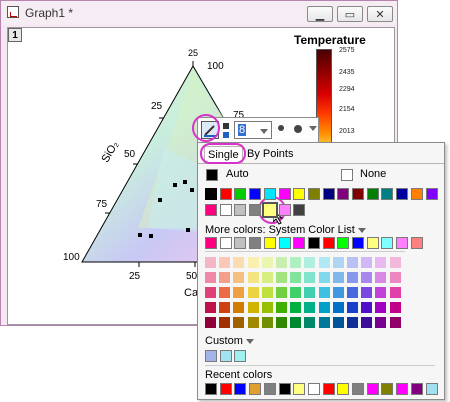 This screenshot has width=450, height=402. What do you see at coordinates (229, 341) in the screenshot?
I see `custom-label: Custom` at bounding box center [229, 341].